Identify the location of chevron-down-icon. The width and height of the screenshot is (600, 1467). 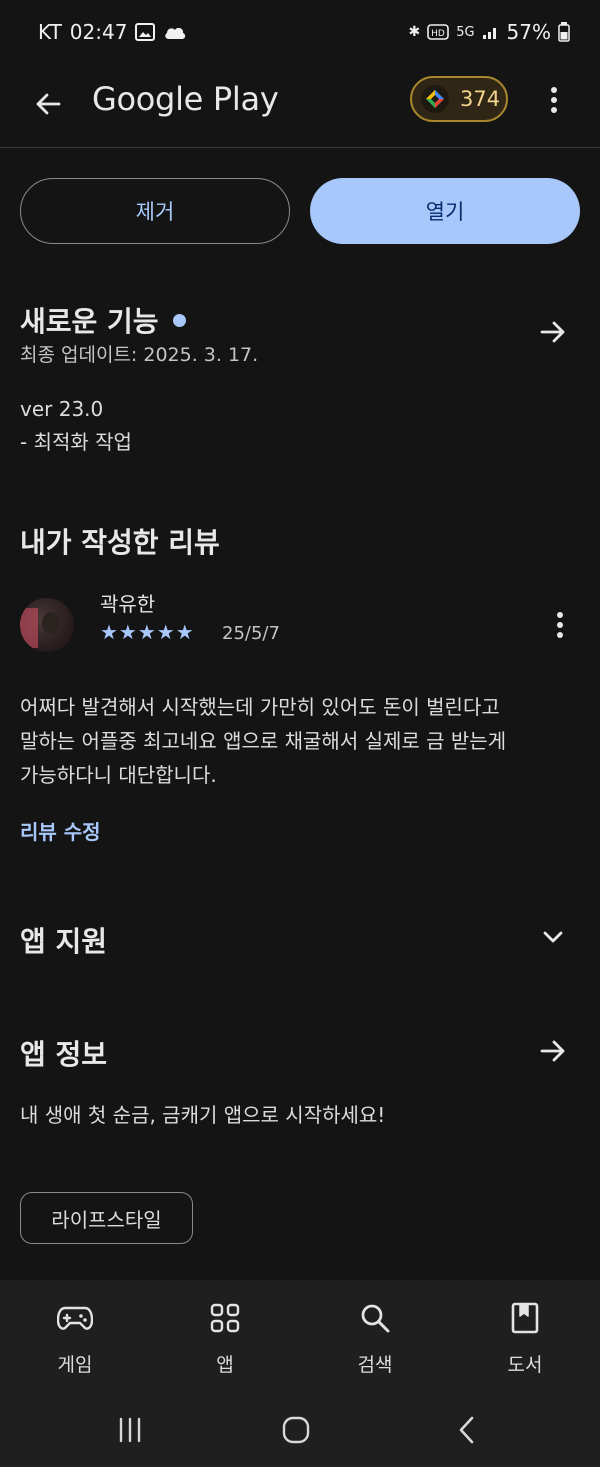
(553, 937).